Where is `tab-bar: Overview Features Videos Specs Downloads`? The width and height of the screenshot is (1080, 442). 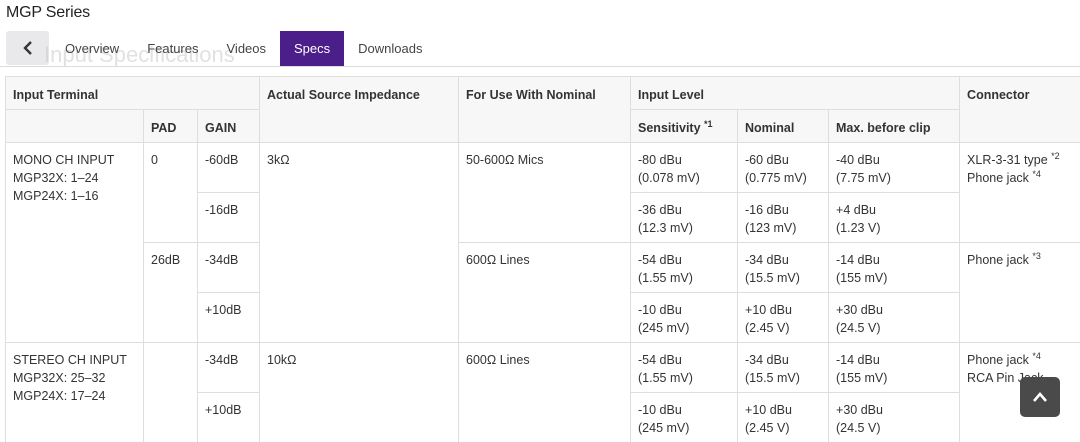 tab-bar: Overview Features Videos Specs Downloads is located at coordinates (243, 48).